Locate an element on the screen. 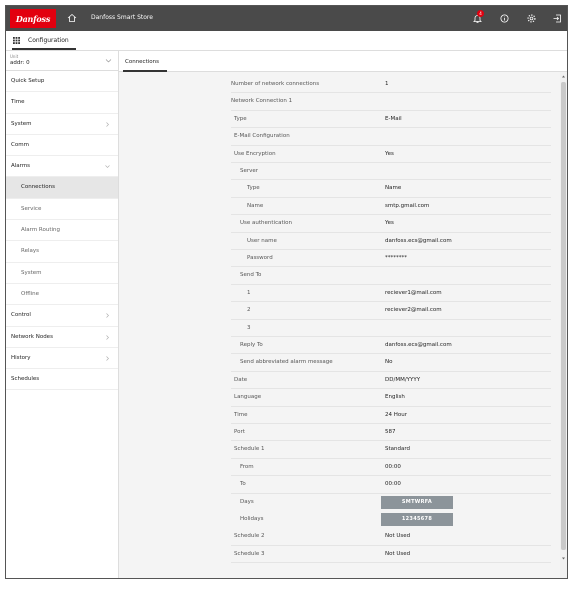  scroll-thumb is located at coordinates (563, 316).